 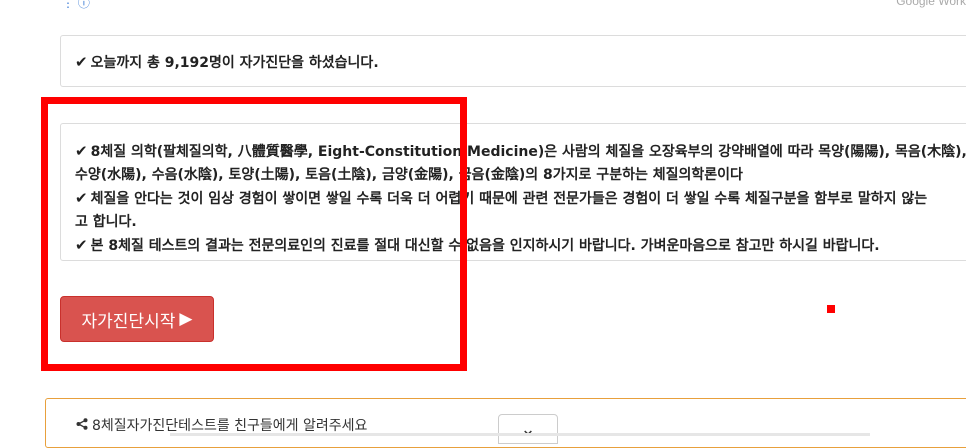 What do you see at coordinates (230, 426) in the screenshot?
I see `share-label: 8체질자가진단테스트를 친구들에게 알려주세요` at bounding box center [230, 426].